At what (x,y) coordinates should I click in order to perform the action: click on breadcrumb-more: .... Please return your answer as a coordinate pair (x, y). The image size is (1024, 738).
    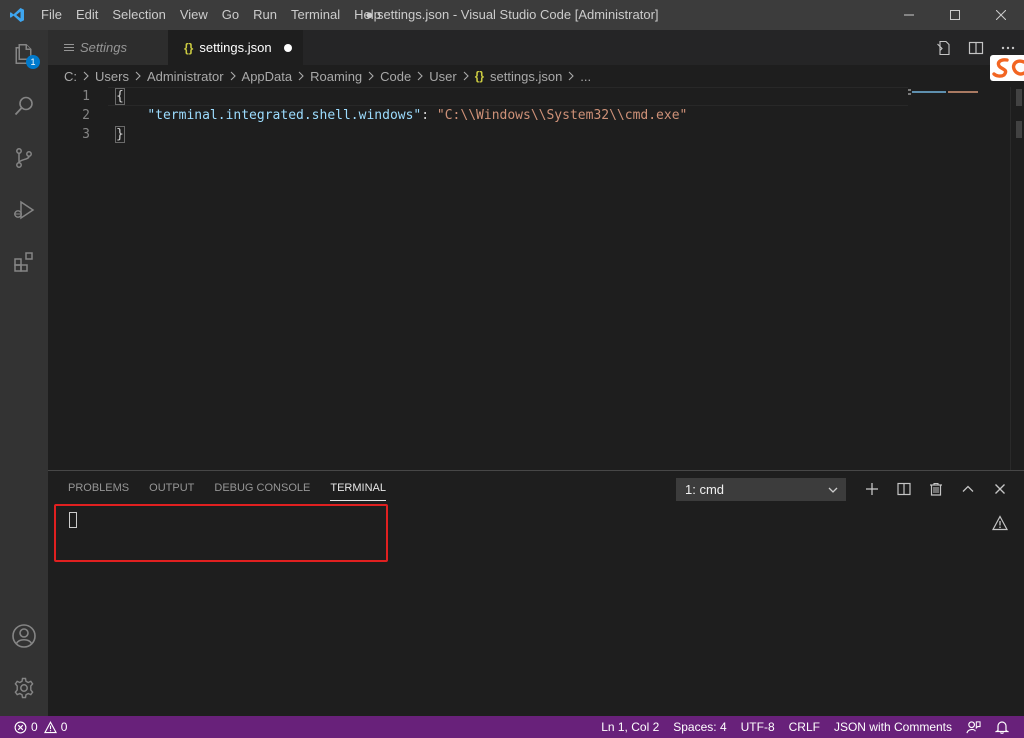
    Looking at the image, I should click on (585, 76).